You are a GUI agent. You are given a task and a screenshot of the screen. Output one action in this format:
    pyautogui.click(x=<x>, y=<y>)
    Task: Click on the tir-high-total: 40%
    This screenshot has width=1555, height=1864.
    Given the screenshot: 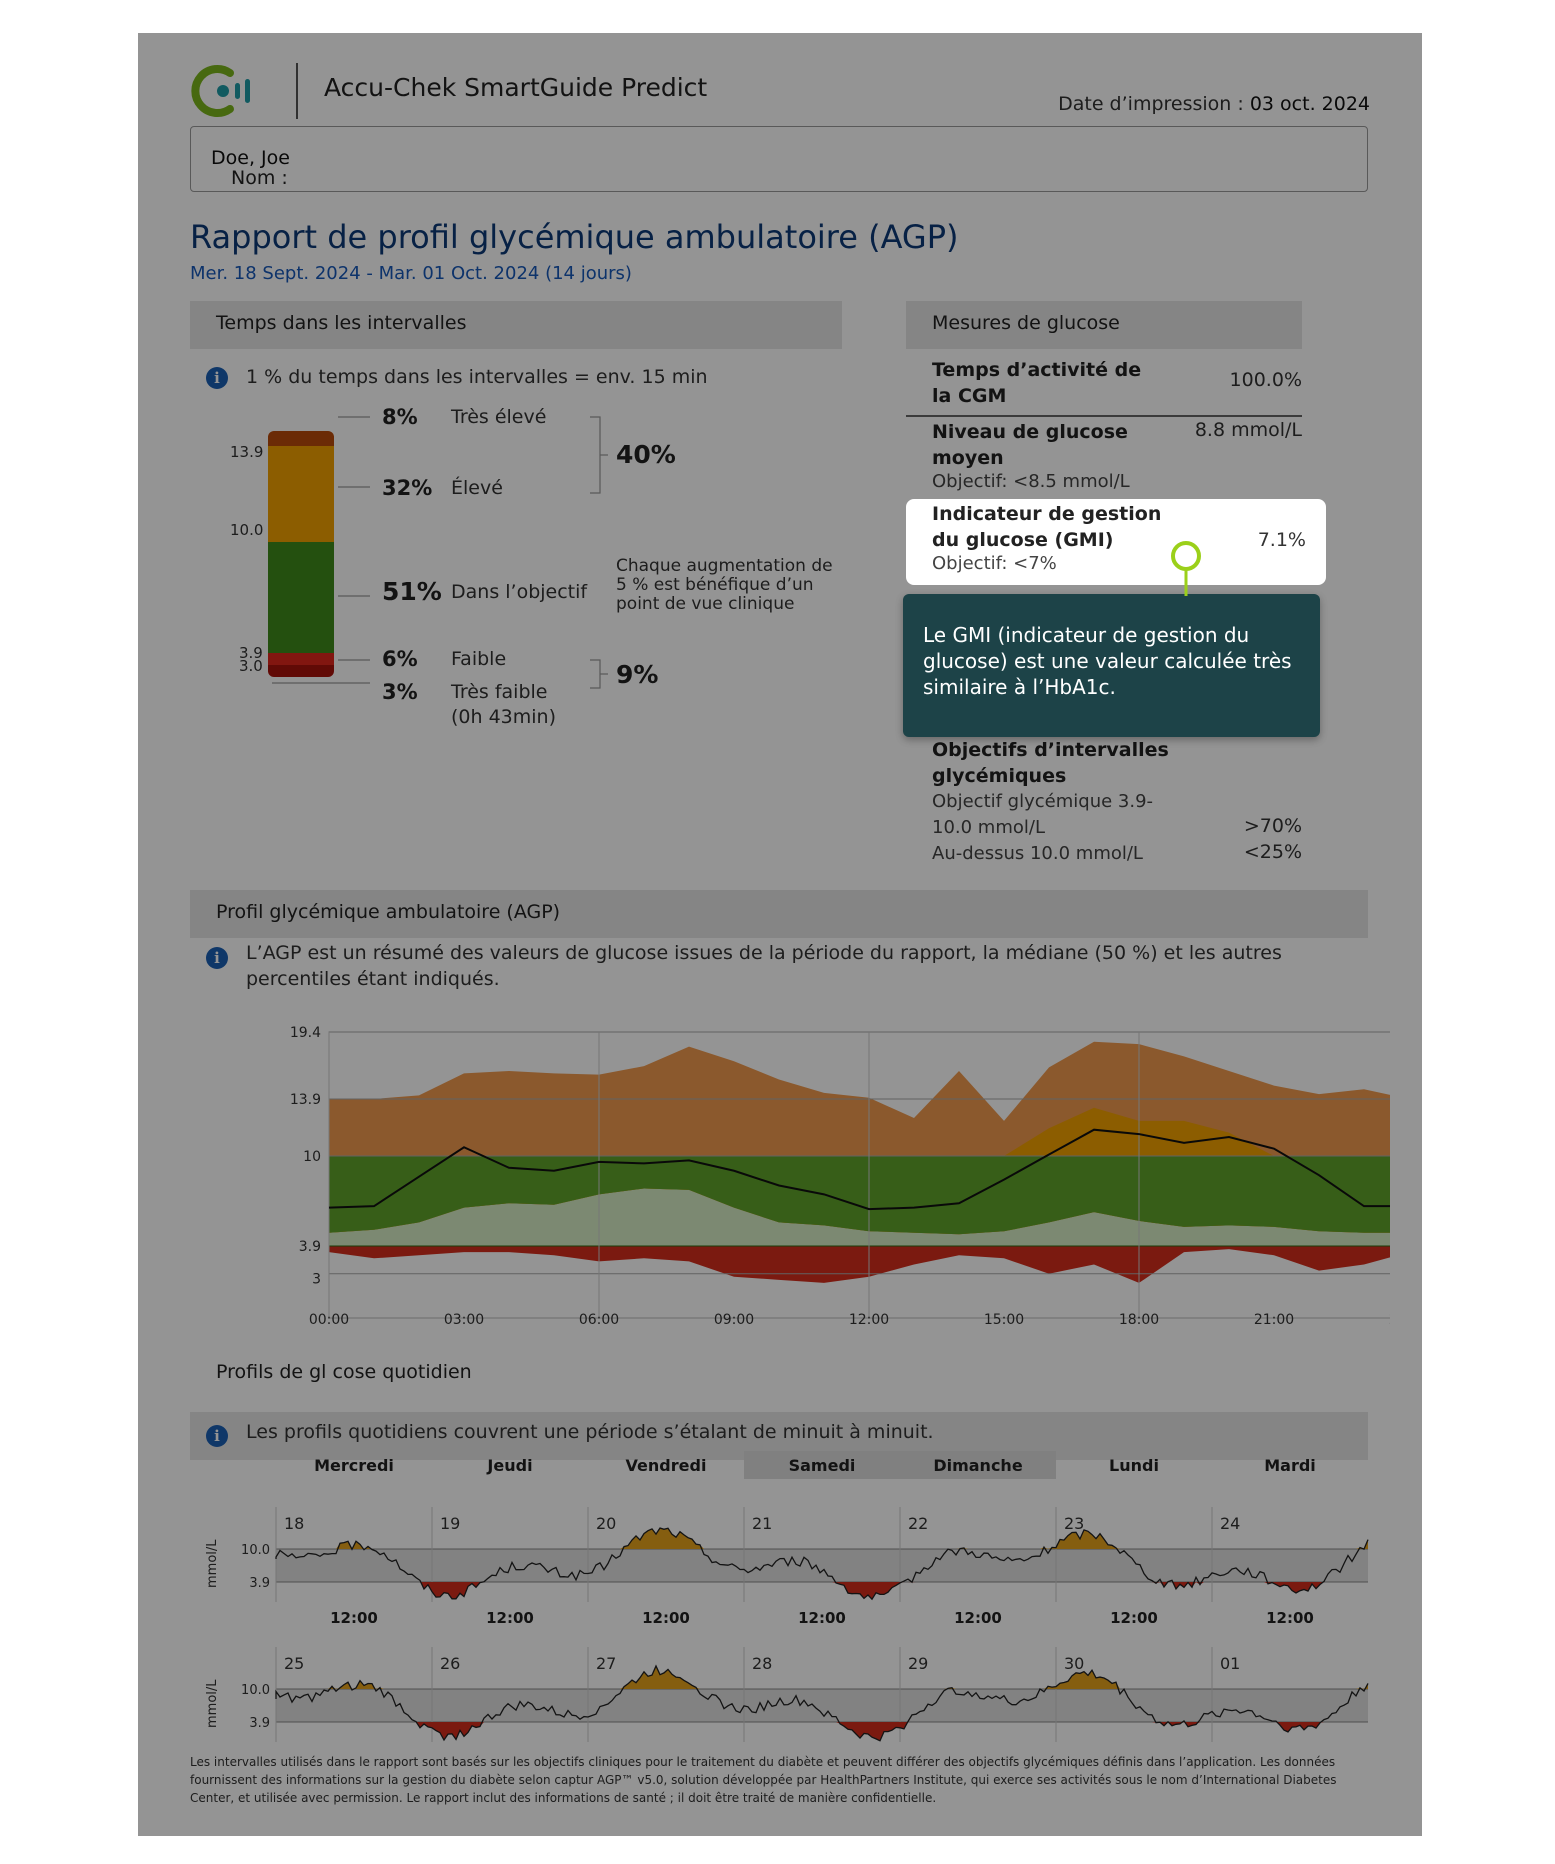 What is the action you would take?
    pyautogui.click(x=646, y=454)
    